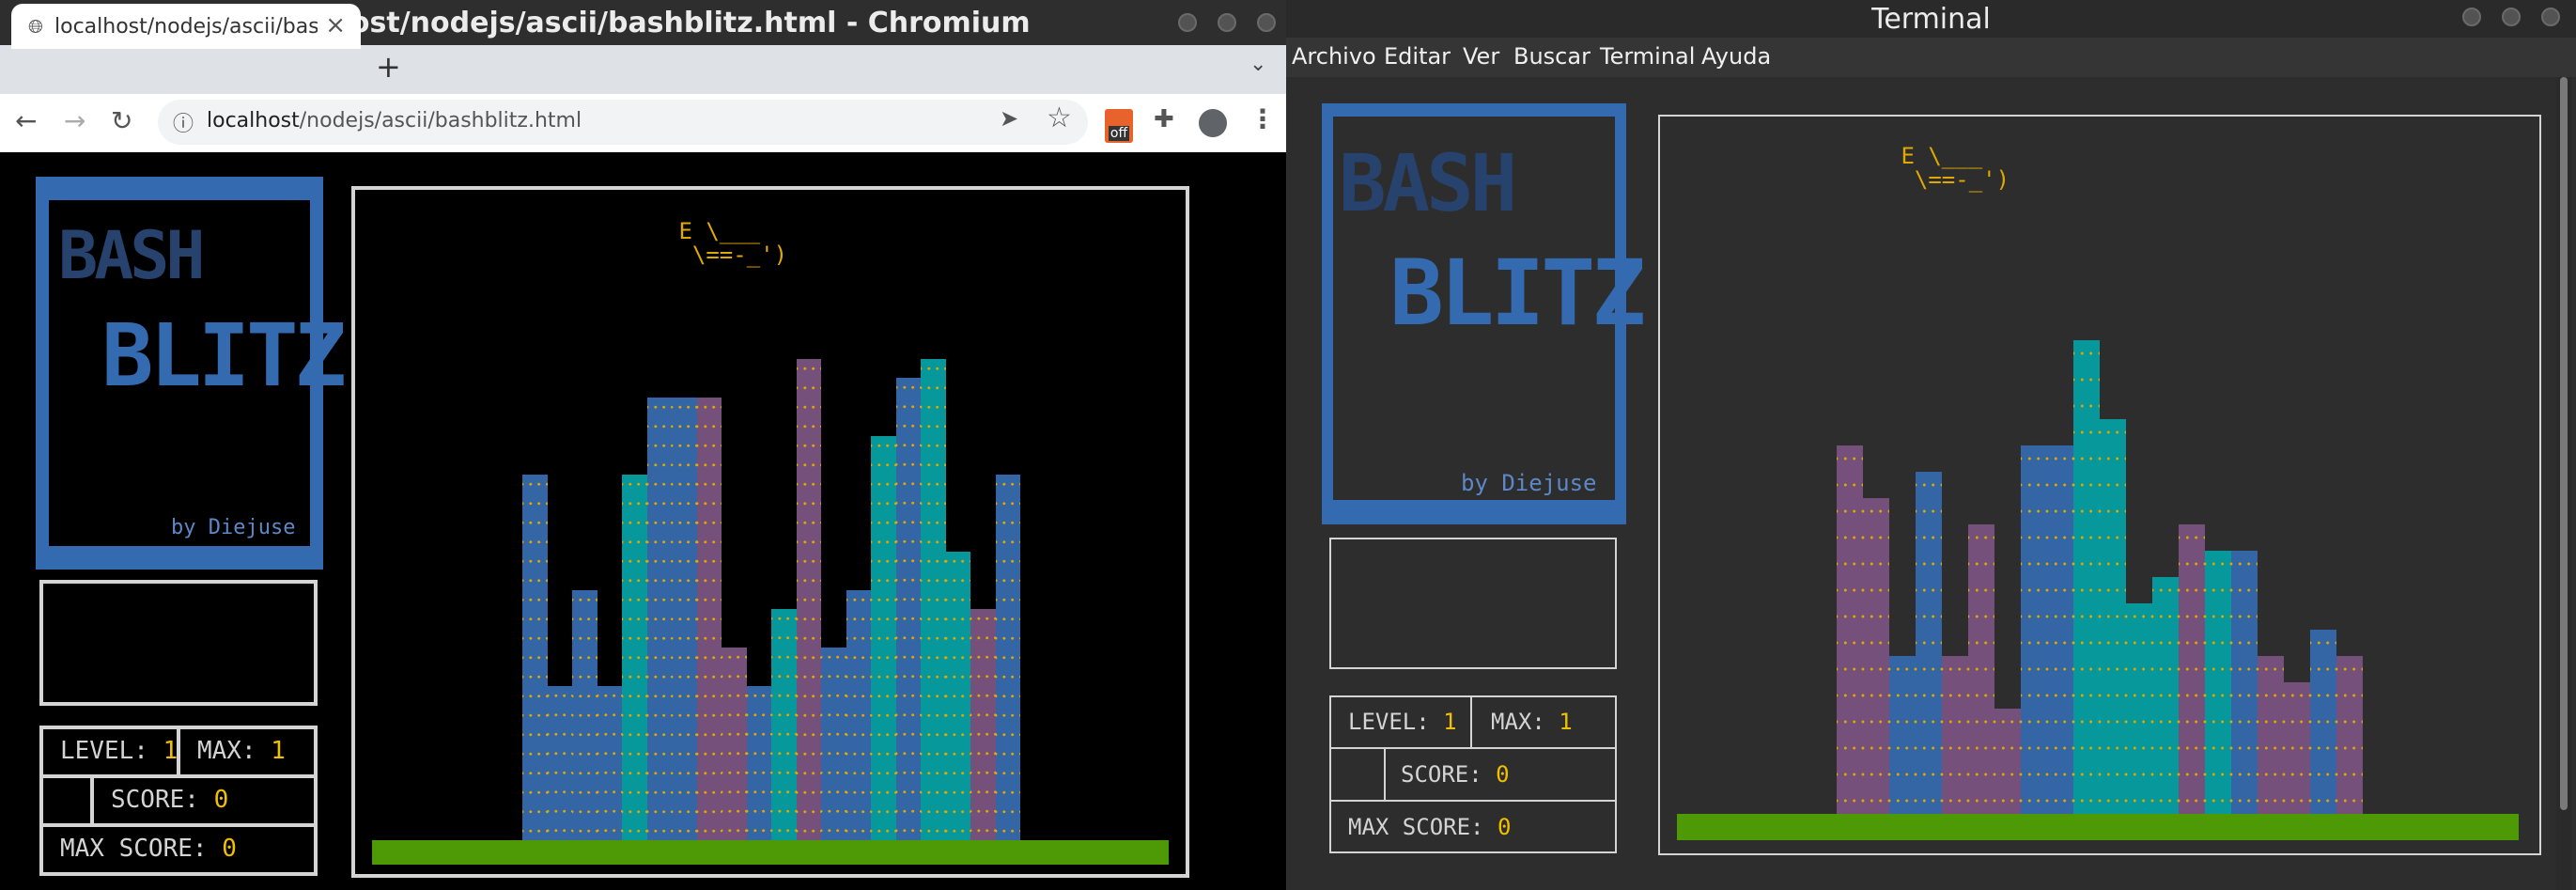  What do you see at coordinates (1949, 180) in the screenshot?
I see `plane-line-2: \==-_')` at bounding box center [1949, 180].